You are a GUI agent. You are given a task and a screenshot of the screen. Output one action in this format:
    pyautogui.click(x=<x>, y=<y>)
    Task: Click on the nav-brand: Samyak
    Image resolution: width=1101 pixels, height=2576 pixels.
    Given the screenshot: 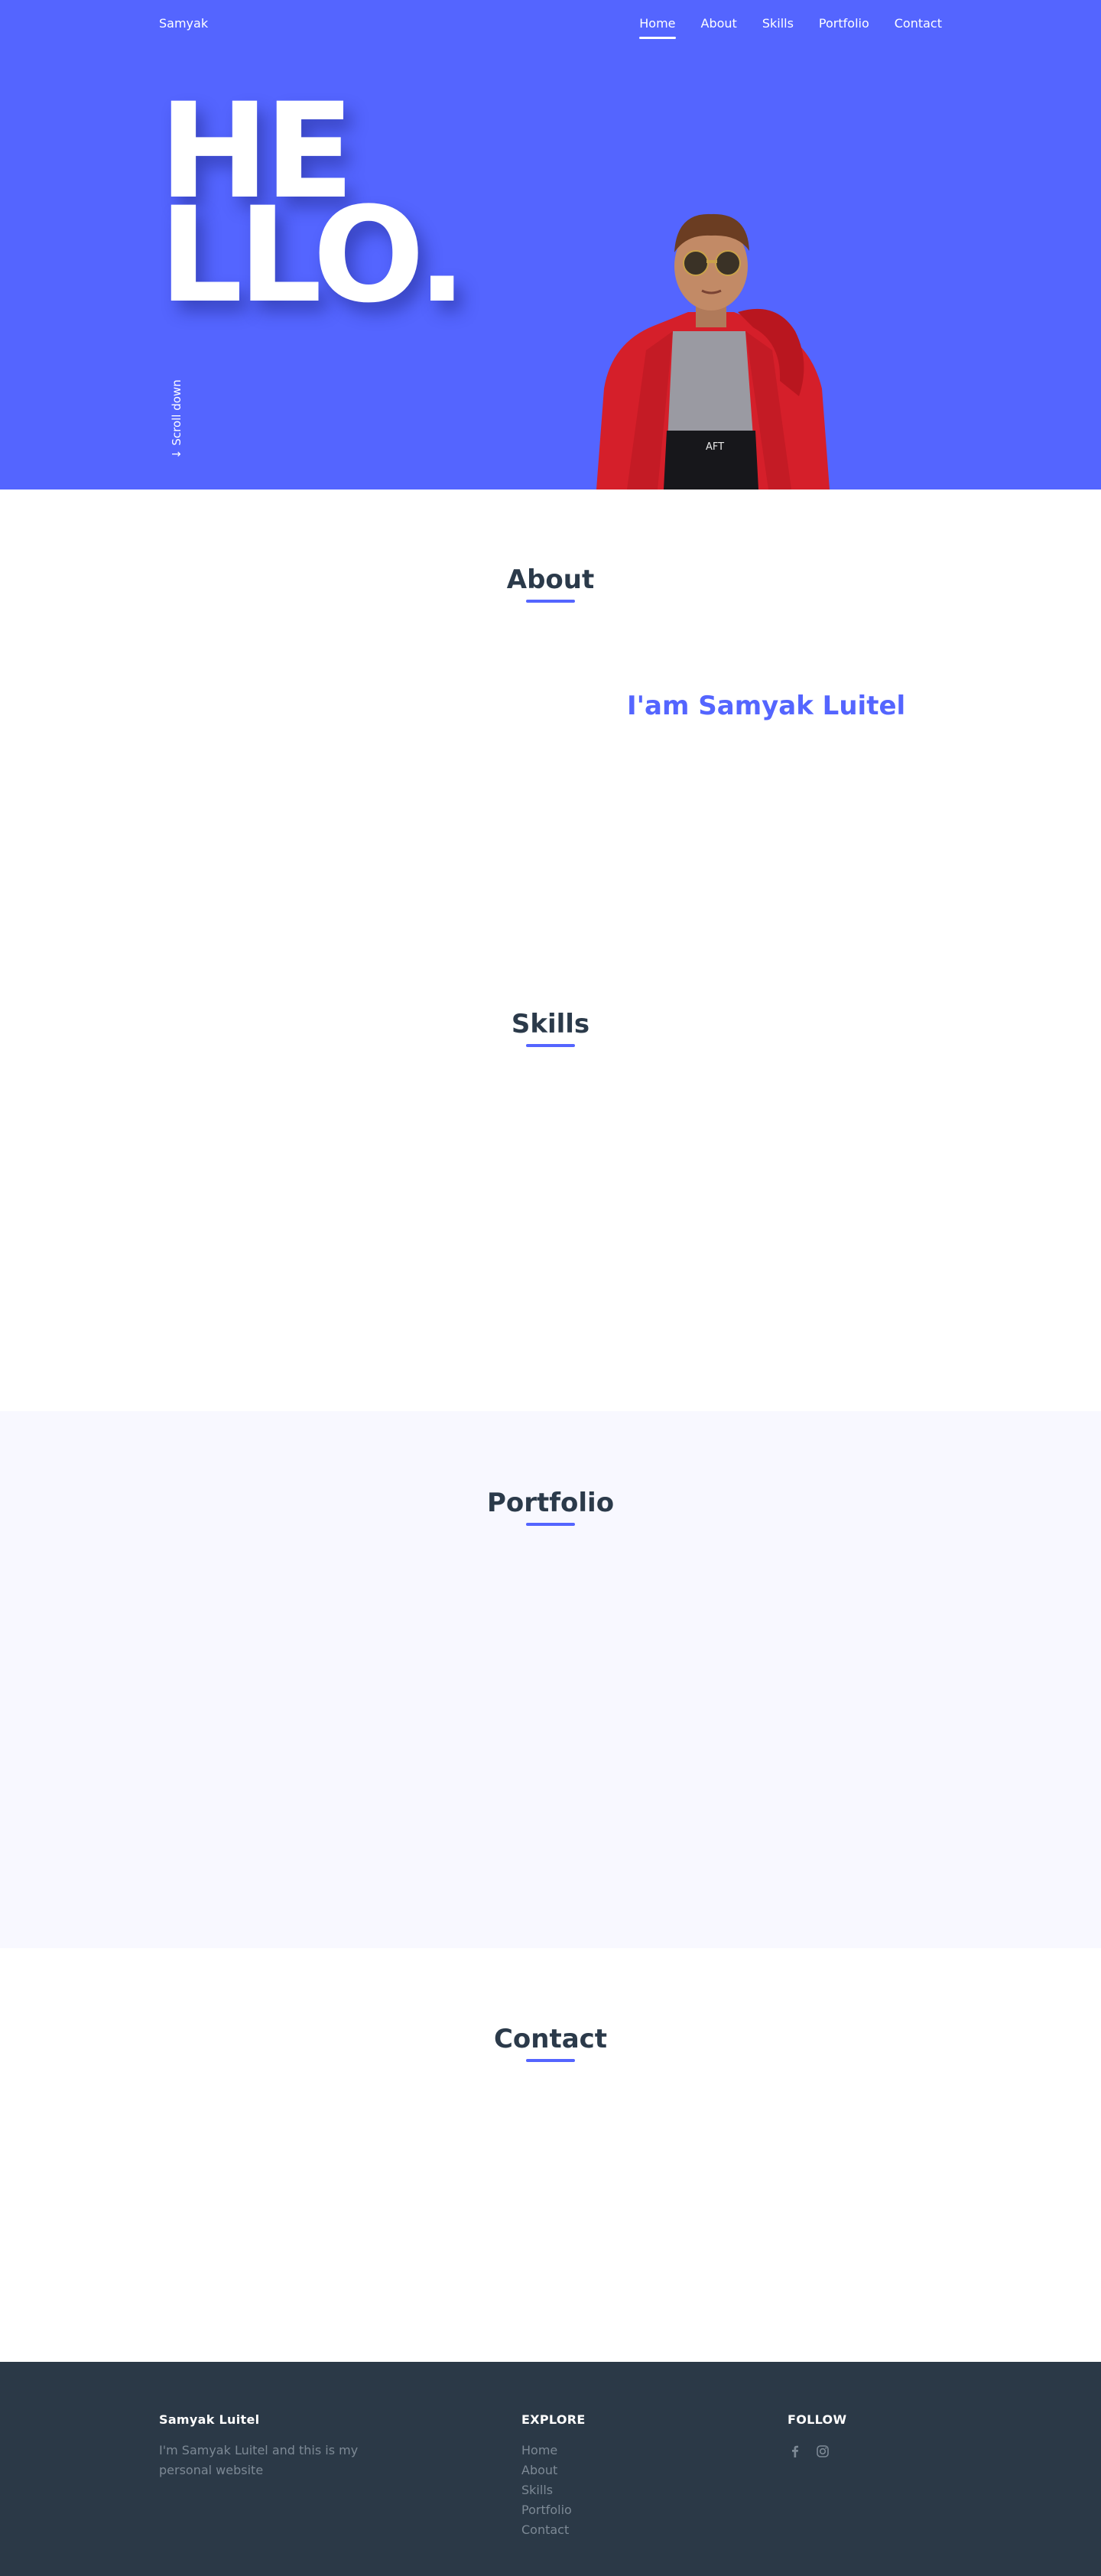 What is the action you would take?
    pyautogui.click(x=183, y=23)
    